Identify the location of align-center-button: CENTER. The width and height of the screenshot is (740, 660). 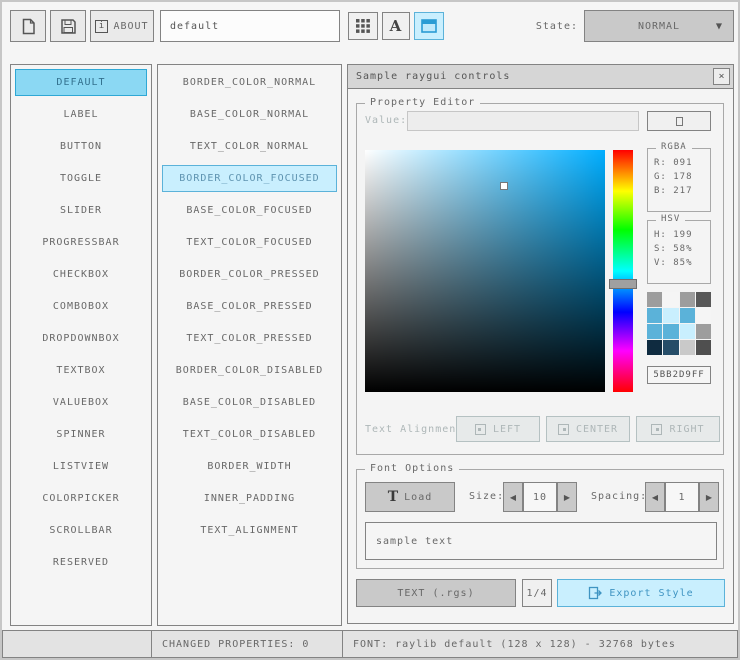
(588, 429).